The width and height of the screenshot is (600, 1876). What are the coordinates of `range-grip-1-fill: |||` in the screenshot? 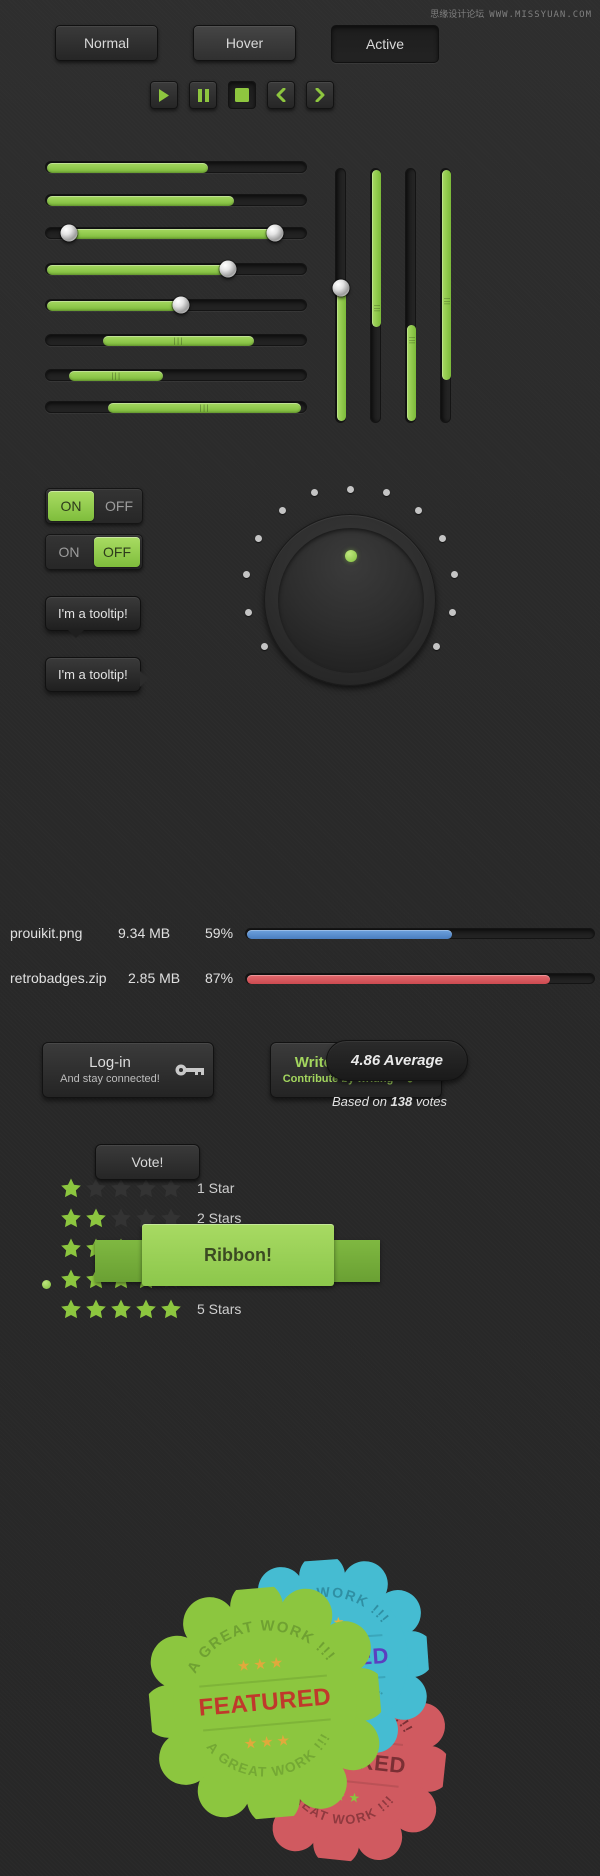 It's located at (178, 341).